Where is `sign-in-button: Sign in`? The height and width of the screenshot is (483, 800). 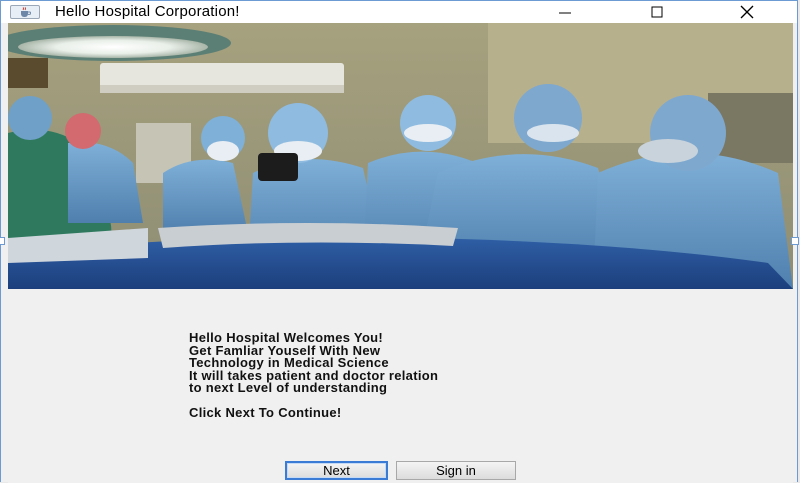 sign-in-button: Sign in is located at coordinates (456, 470).